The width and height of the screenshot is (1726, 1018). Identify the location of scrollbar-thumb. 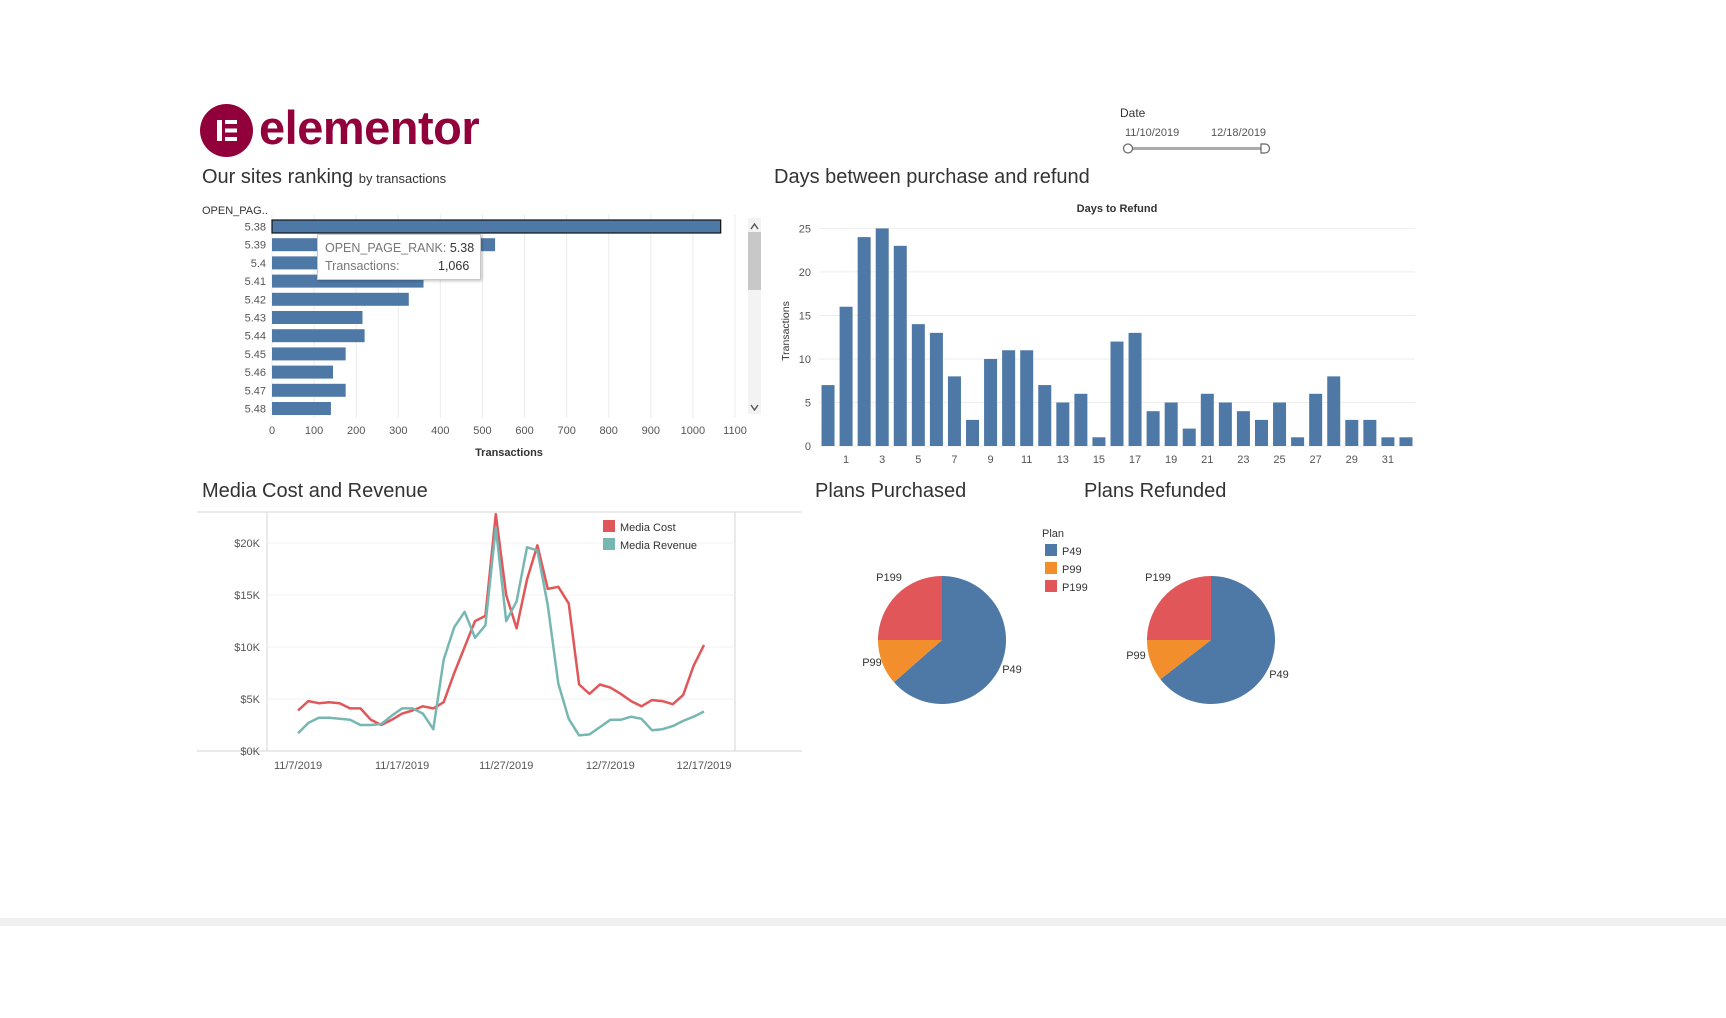
(754, 261).